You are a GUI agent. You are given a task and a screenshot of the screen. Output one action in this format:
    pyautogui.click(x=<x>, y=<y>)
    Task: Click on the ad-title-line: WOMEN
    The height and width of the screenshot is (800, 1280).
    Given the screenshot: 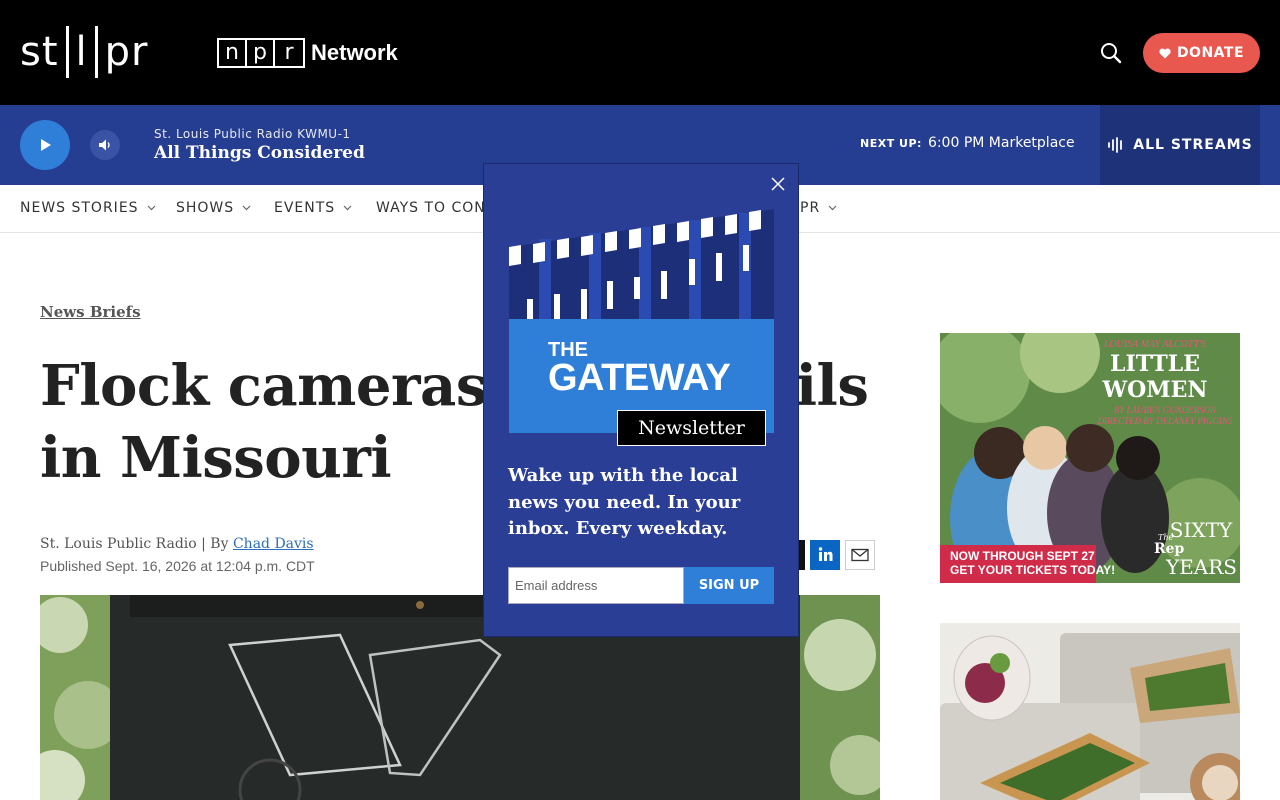 What is the action you would take?
    pyautogui.click(x=1155, y=390)
    